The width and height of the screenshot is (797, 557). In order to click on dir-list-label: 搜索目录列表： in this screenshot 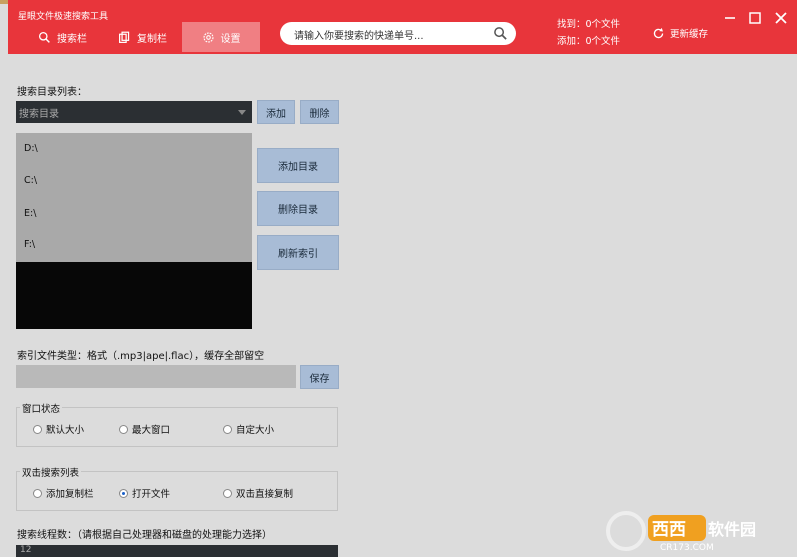, I will do `click(52, 92)`.